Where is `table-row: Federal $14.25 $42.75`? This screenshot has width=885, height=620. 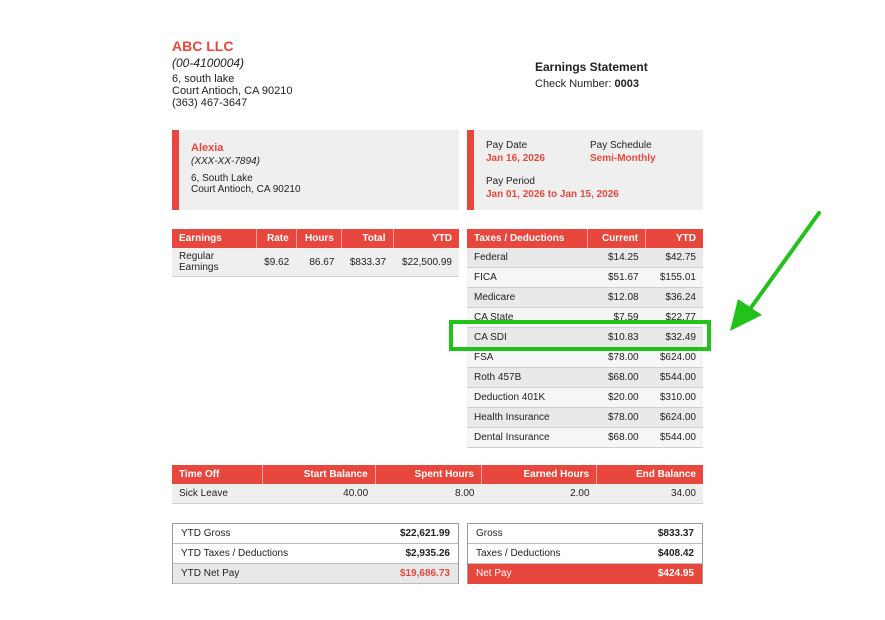
table-row: Federal $14.25 $42.75 is located at coordinates (585, 258).